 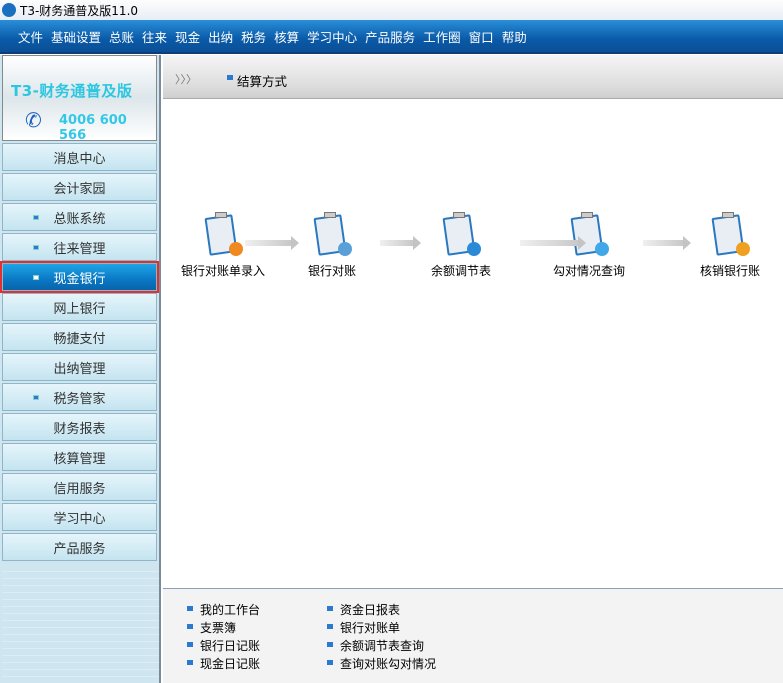 What do you see at coordinates (730, 235) in the screenshot?
I see `writeoff-bank-icon` at bounding box center [730, 235].